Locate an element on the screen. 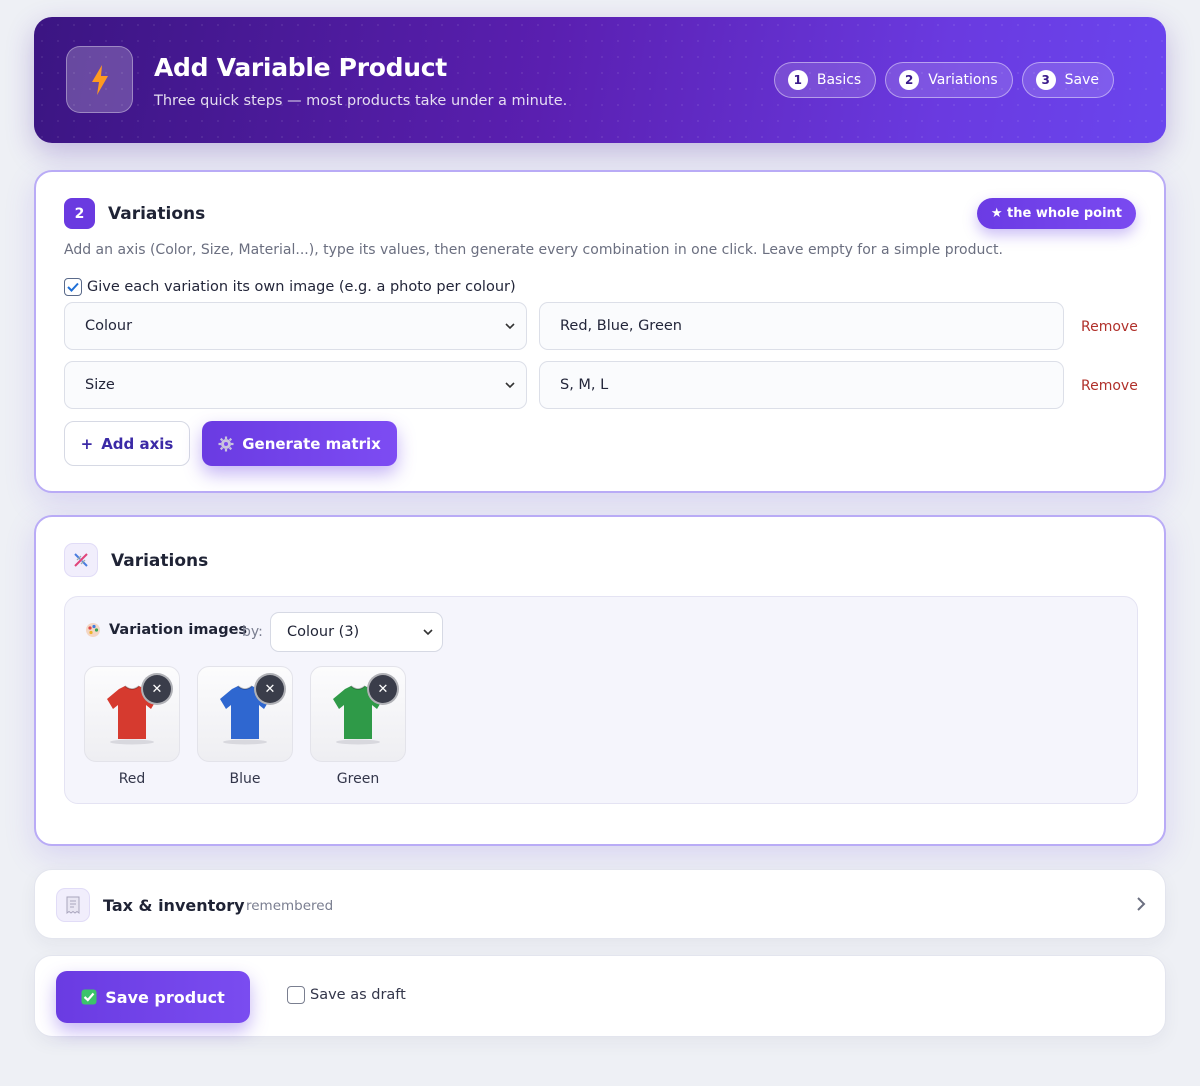 The width and height of the screenshot is (1200, 1086). step-variations: 2 Variations is located at coordinates (949, 80).